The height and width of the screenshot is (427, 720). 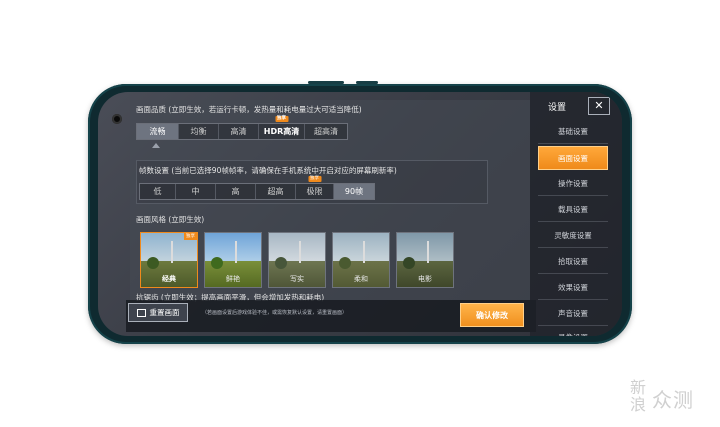 I want to click on fps-title: 帧数设置 (当前已选择90帧帧率，请确保在手机系统中开启对应的屏幕刷新率), so click(x=268, y=170).